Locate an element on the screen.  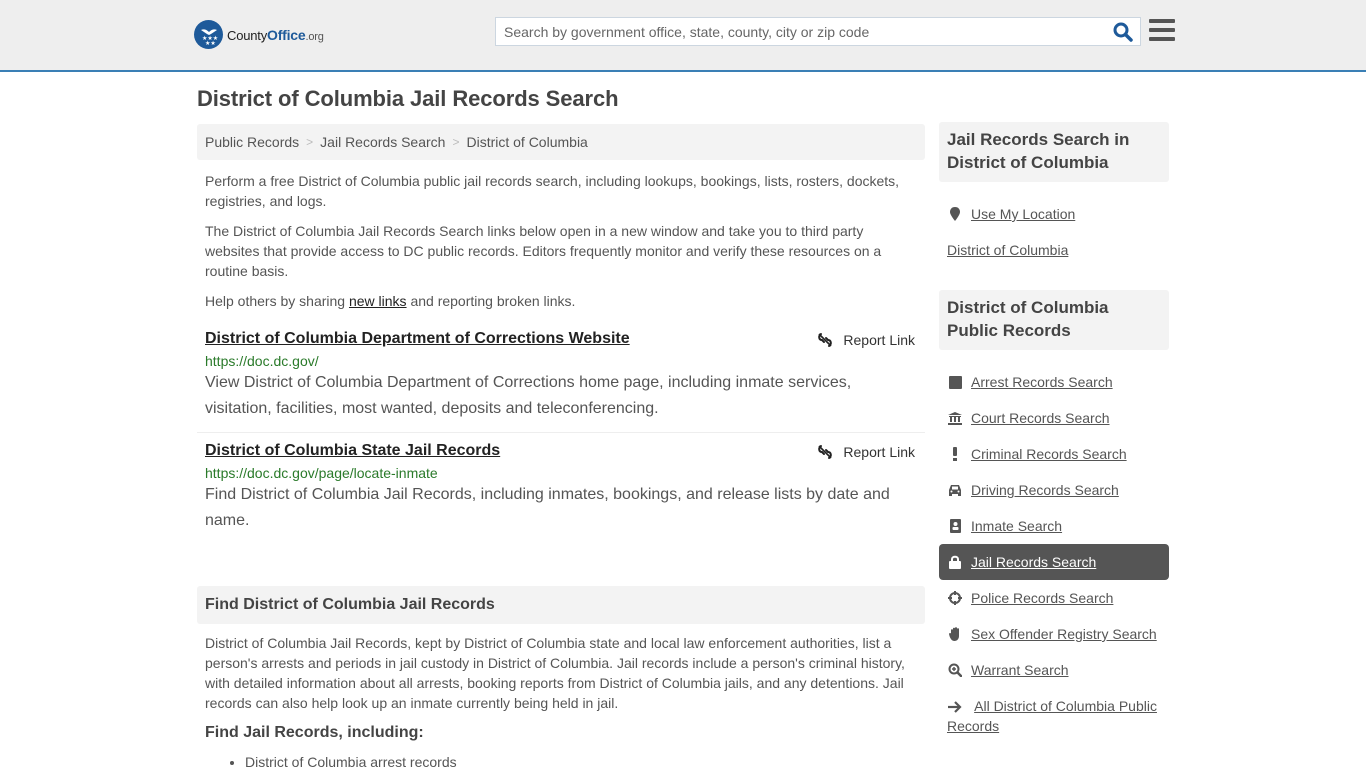
find-records-list-item: District of Columbia arrest records is located at coordinates (581, 762).